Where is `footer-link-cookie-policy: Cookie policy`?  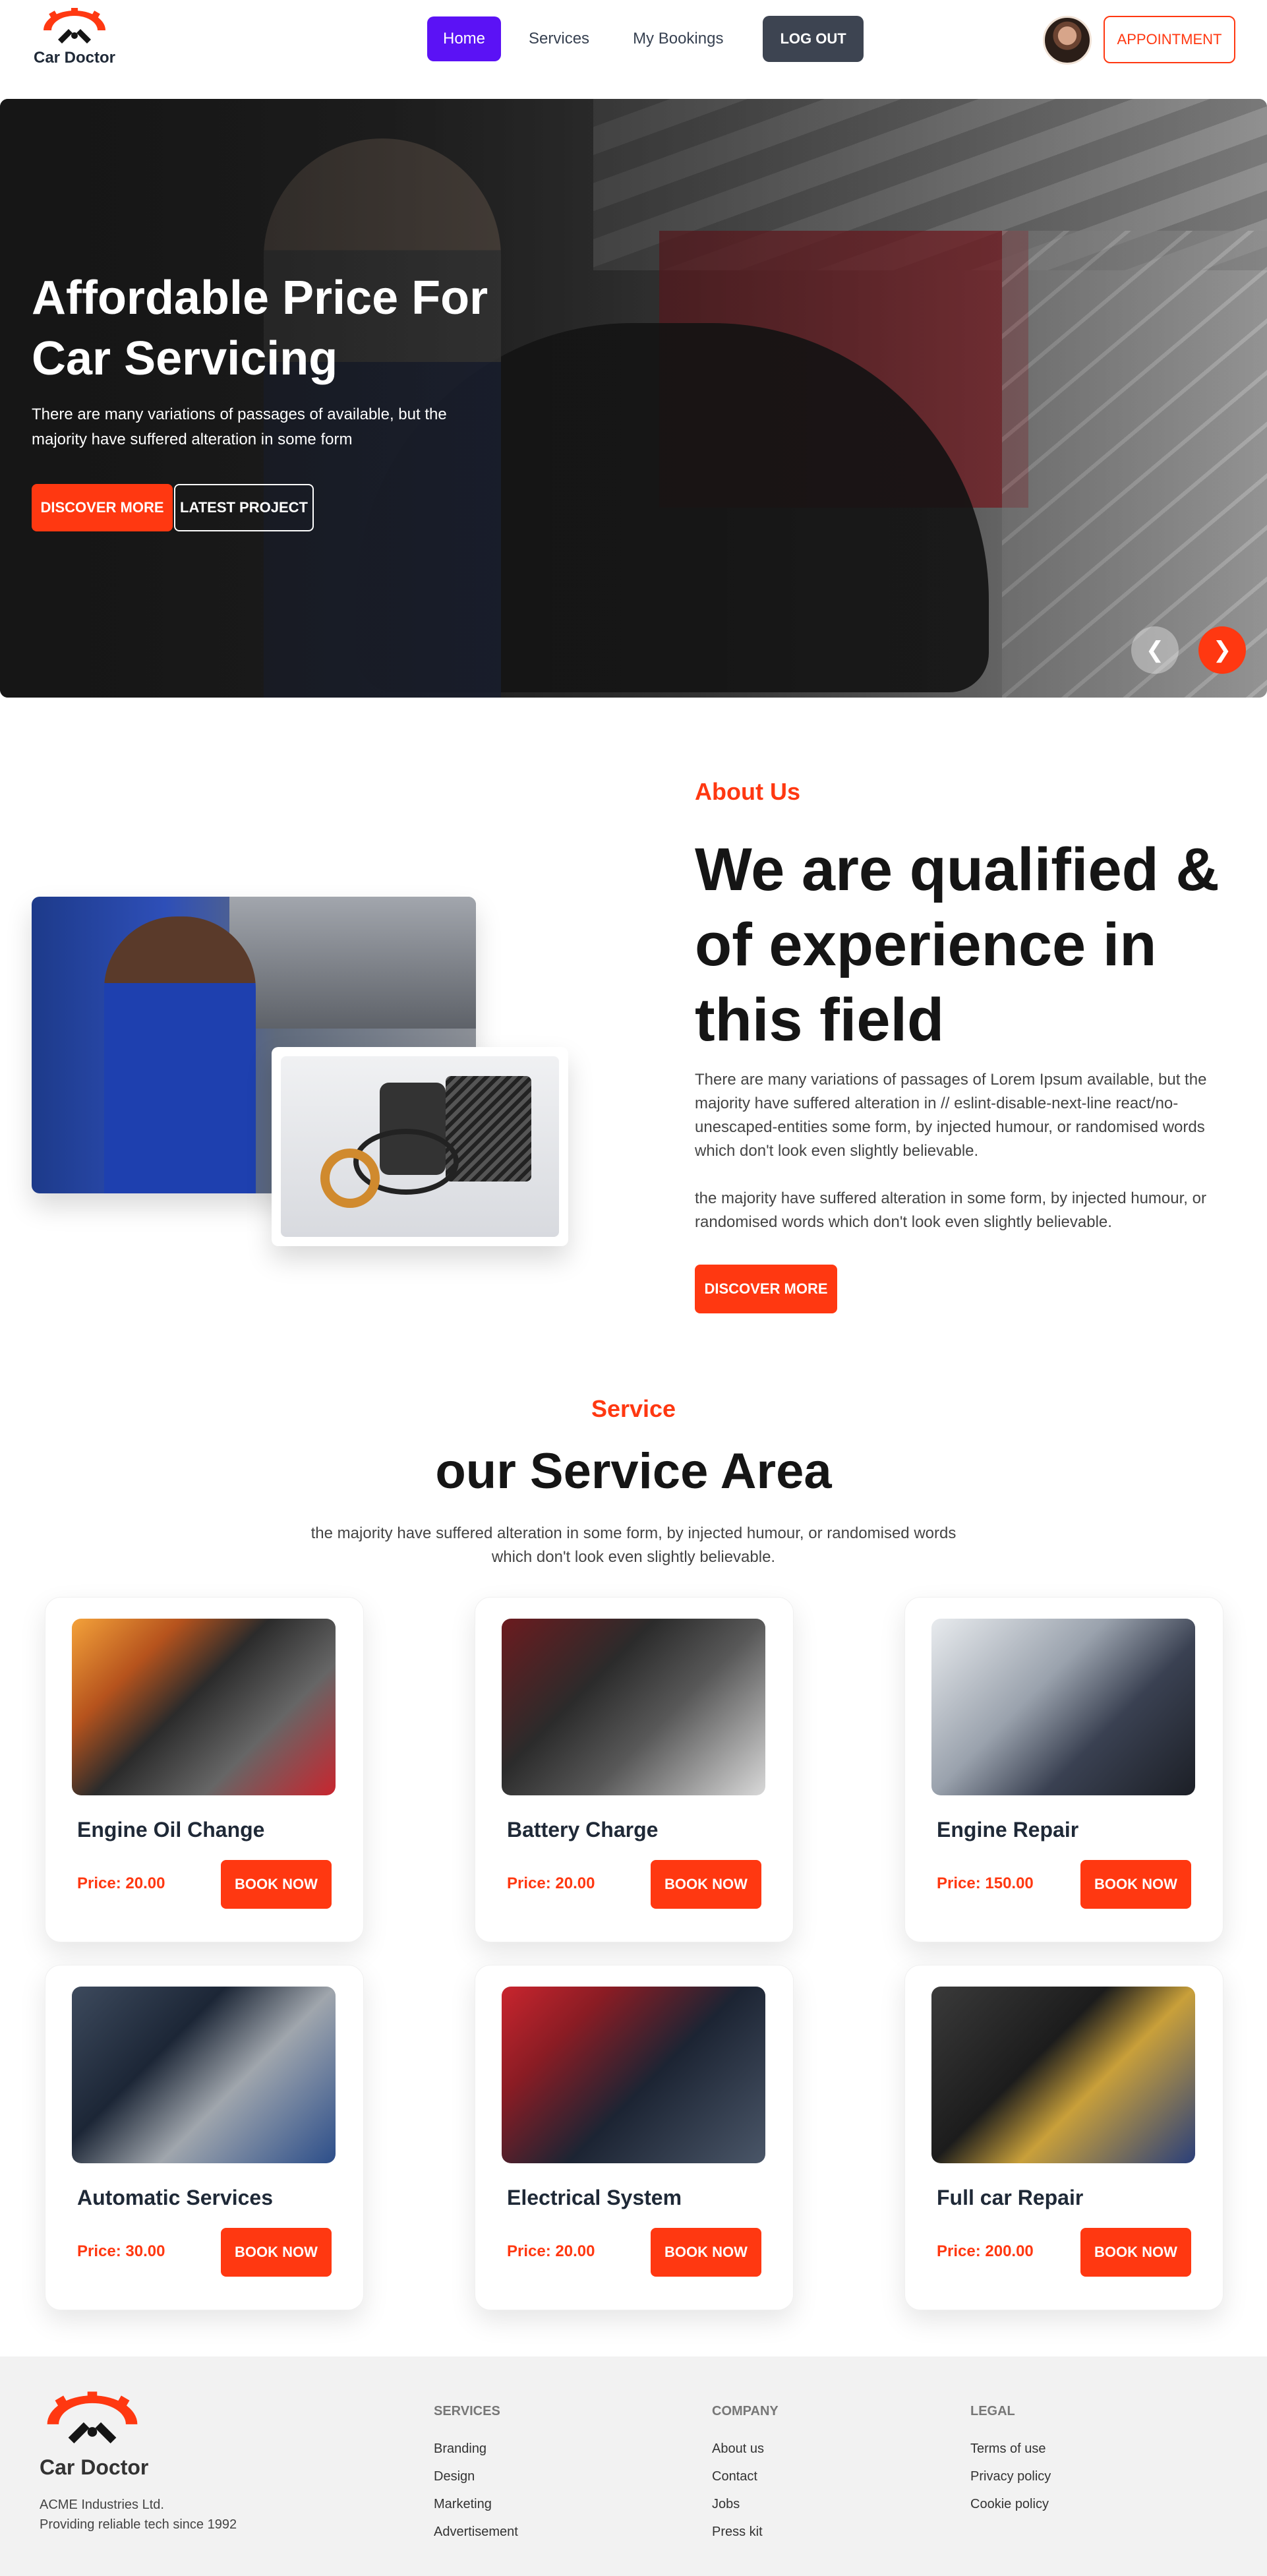
footer-link-cookie-policy: Cookie policy is located at coordinates (1011, 2504).